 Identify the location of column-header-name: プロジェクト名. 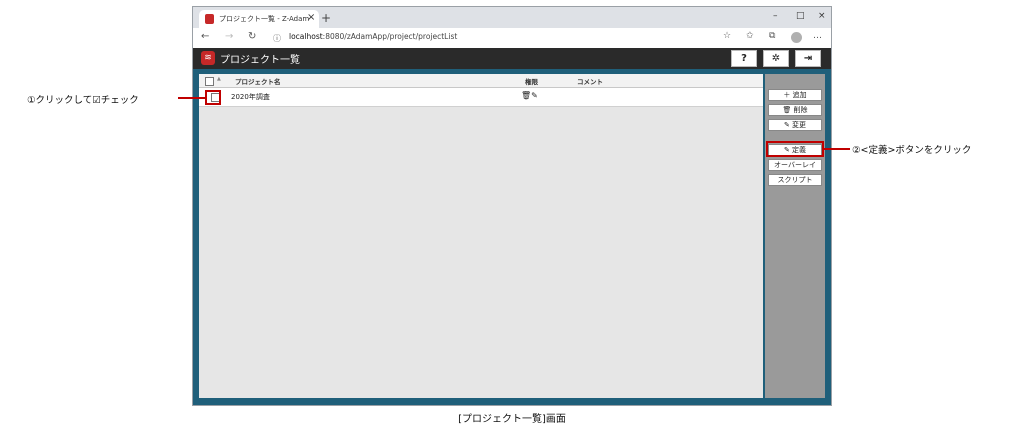
(258, 81).